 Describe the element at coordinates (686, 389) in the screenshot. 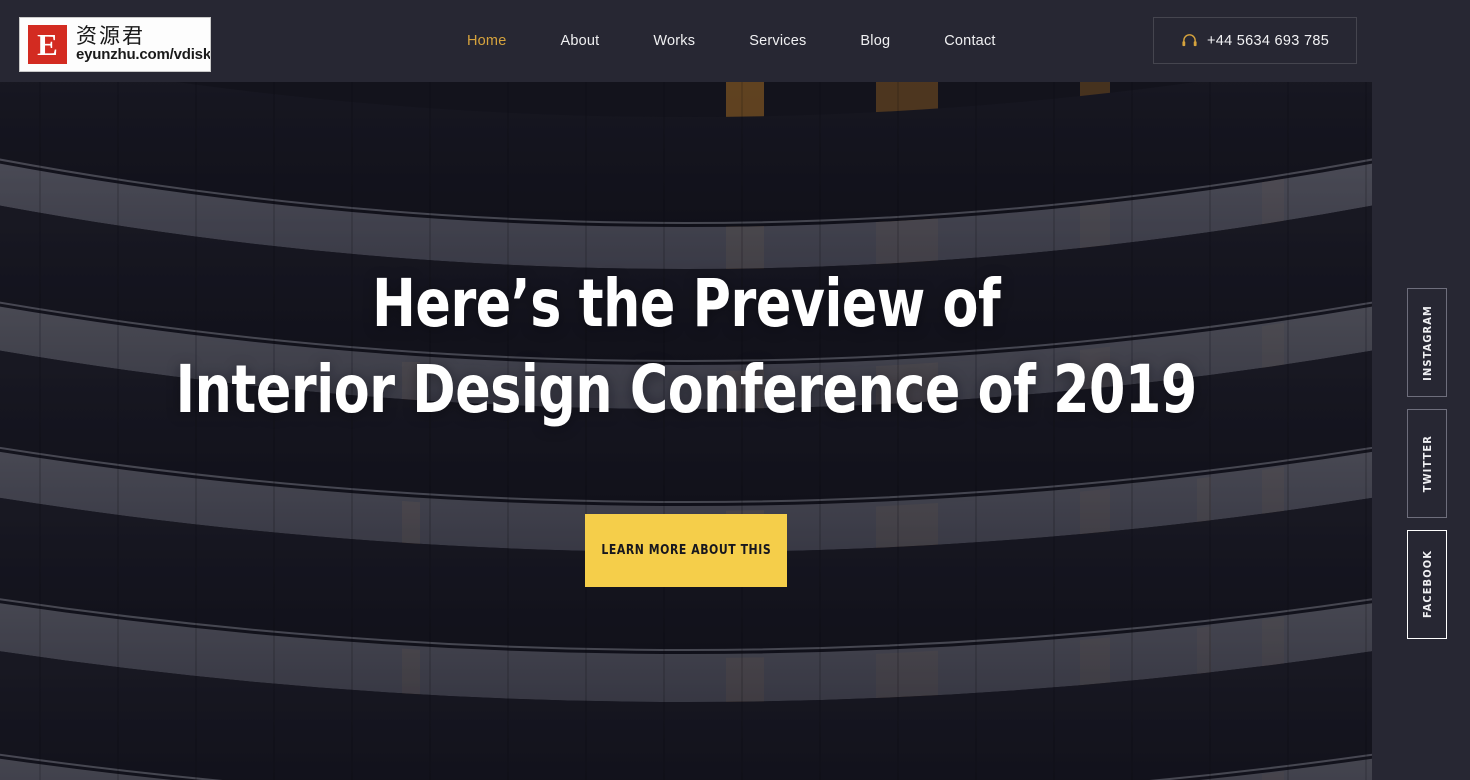

I see `hero-title-line-2: Interior Design Conference of 2019` at that location.